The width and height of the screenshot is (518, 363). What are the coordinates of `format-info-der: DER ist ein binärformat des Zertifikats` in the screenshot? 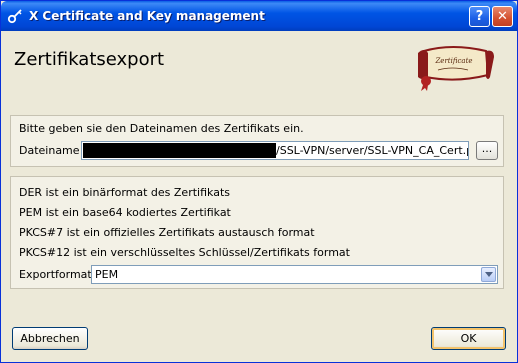 It's located at (124, 192).